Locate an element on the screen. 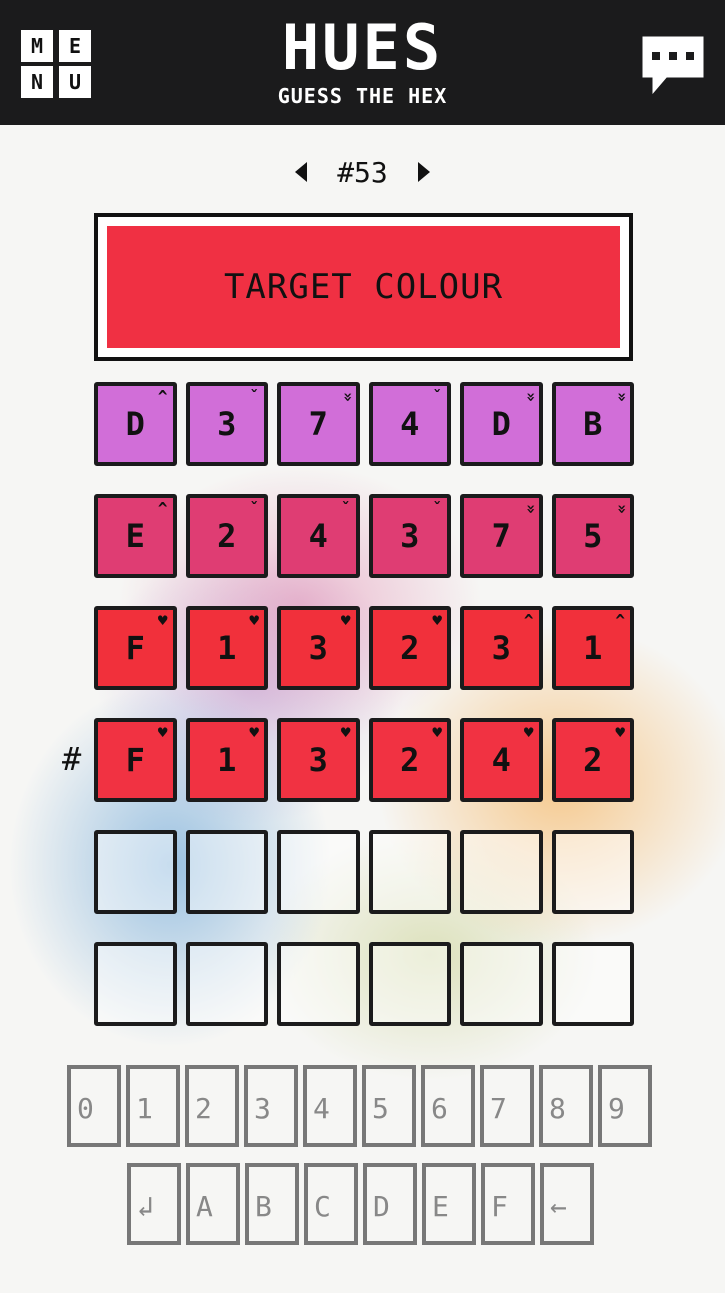  triangle-right-icon is located at coordinates (424, 172).